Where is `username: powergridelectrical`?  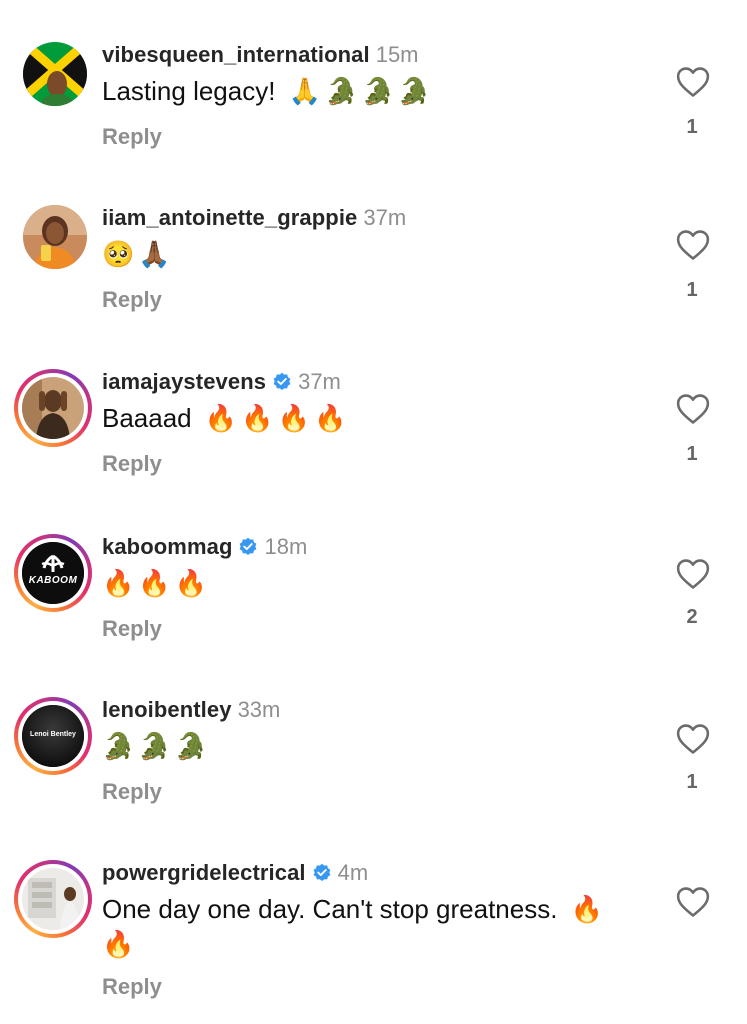 username: powergridelectrical is located at coordinates (204, 872).